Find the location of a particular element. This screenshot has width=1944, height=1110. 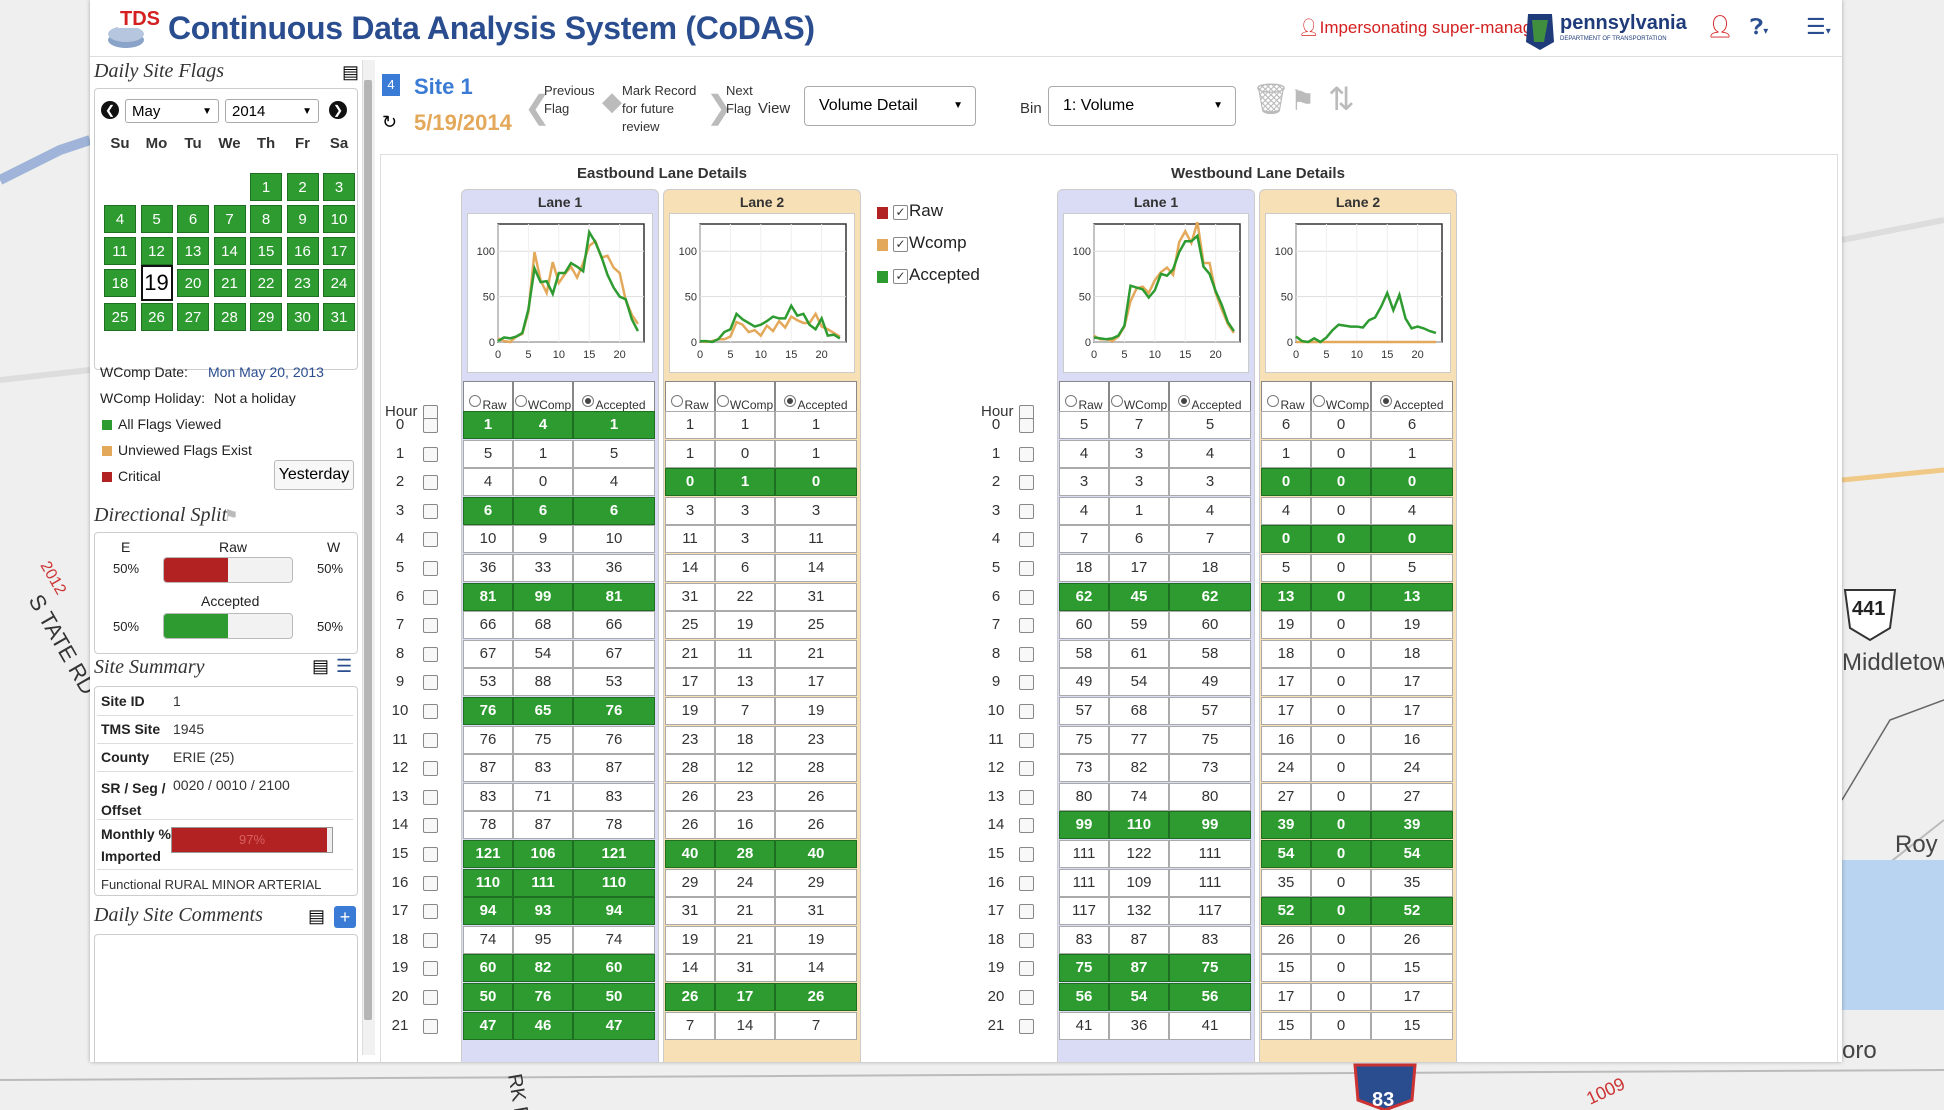

calendar-day: 5 is located at coordinates (156, 219).